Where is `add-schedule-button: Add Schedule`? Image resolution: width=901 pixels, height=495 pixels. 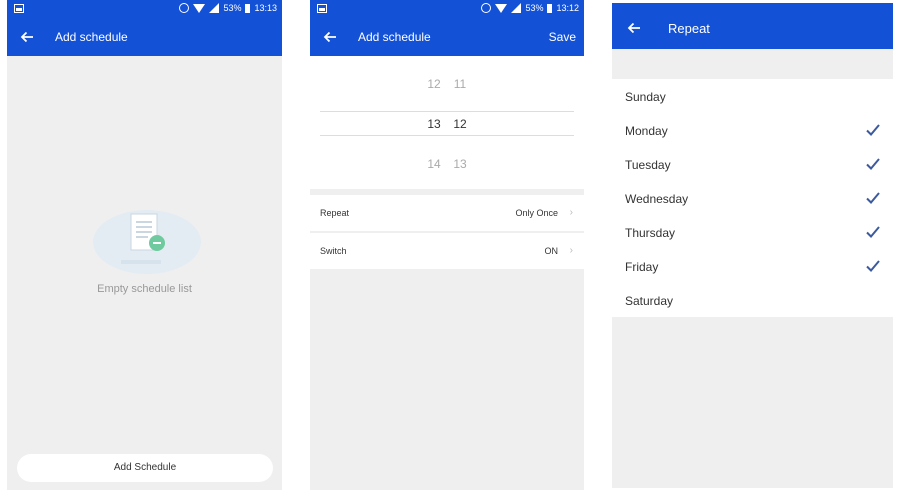
add-schedule-button: Add Schedule is located at coordinates (145, 468).